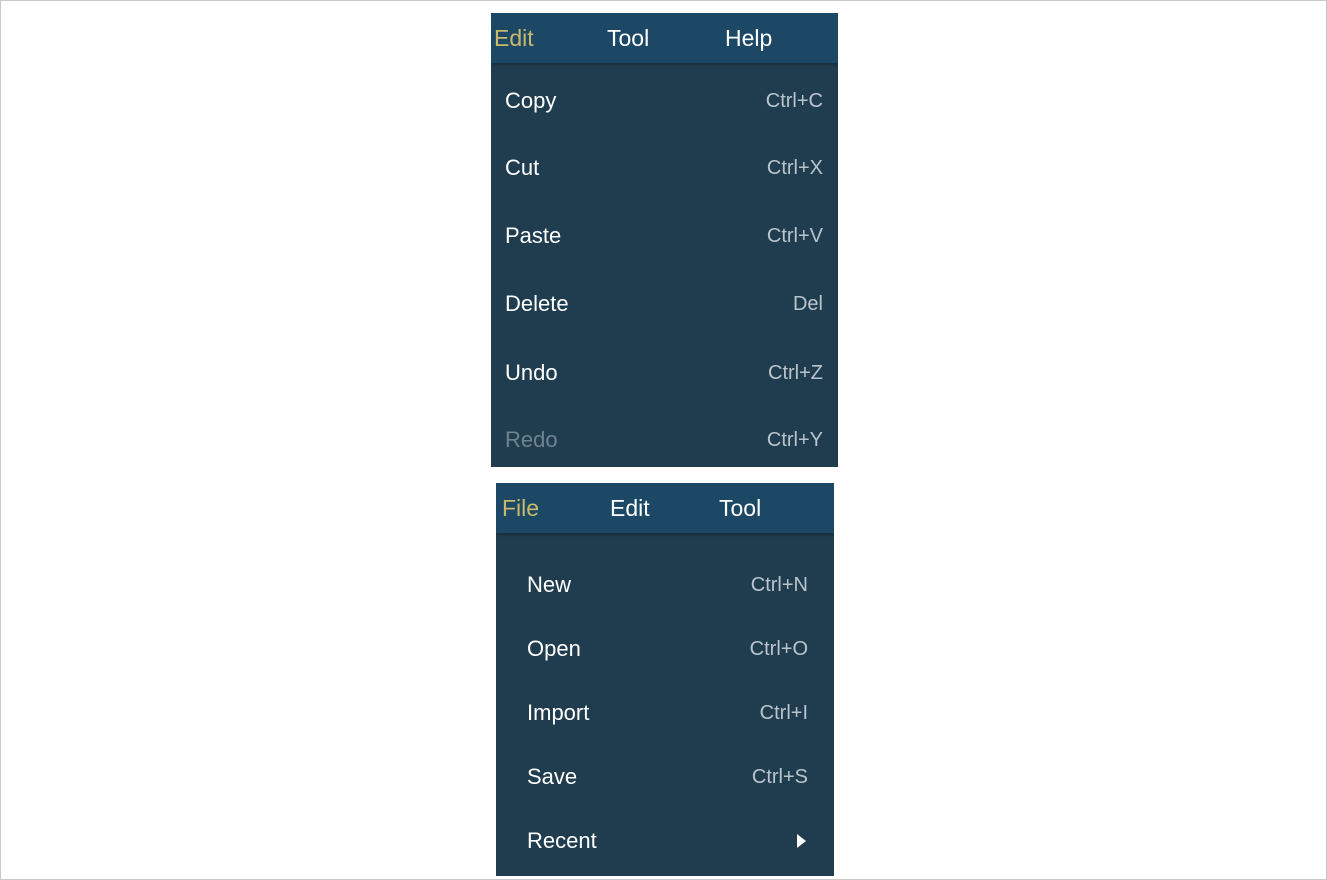  I want to click on triangle-right-icon, so click(801, 841).